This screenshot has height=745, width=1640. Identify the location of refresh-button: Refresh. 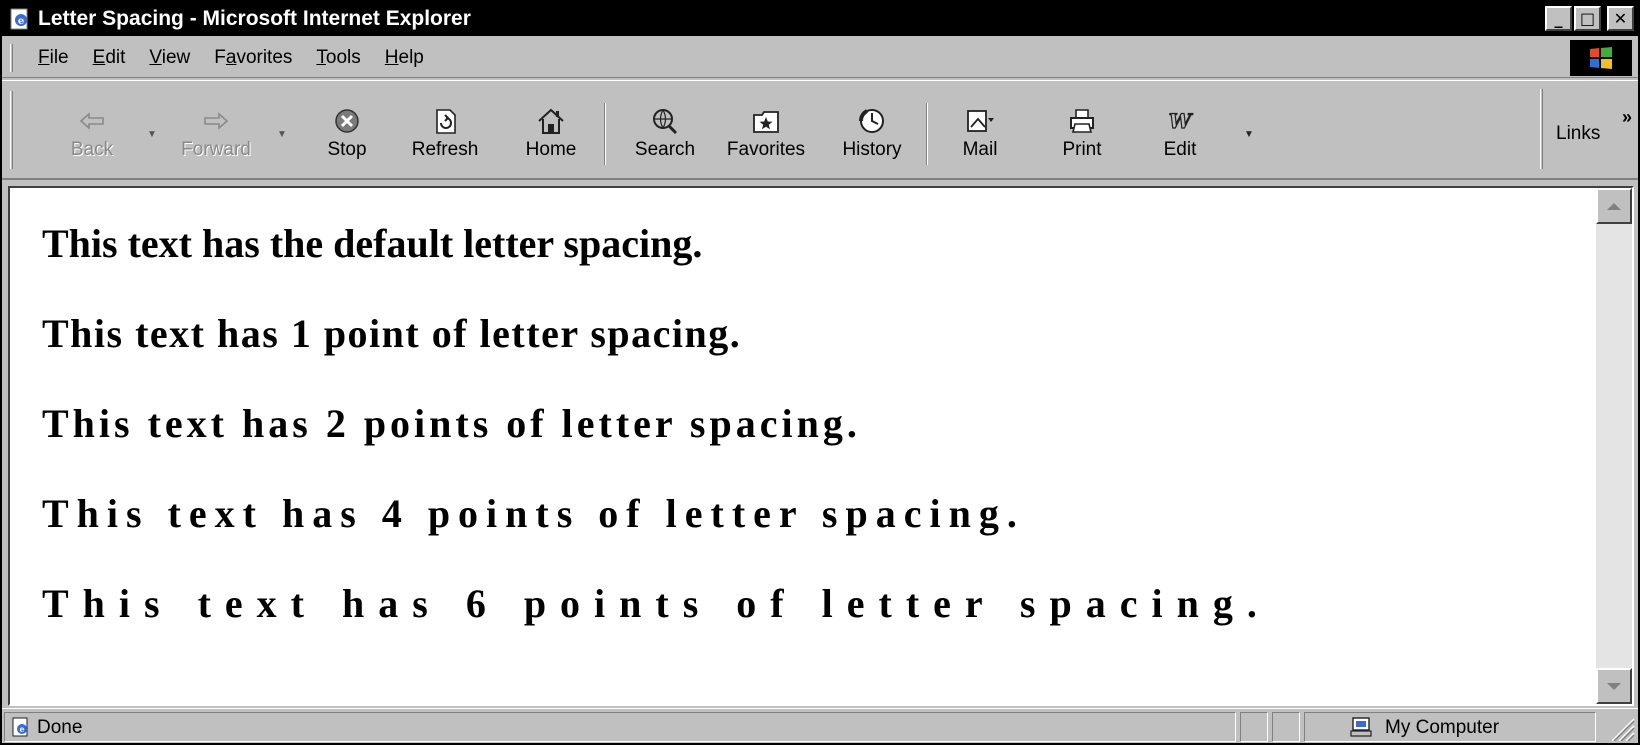
(445, 129).